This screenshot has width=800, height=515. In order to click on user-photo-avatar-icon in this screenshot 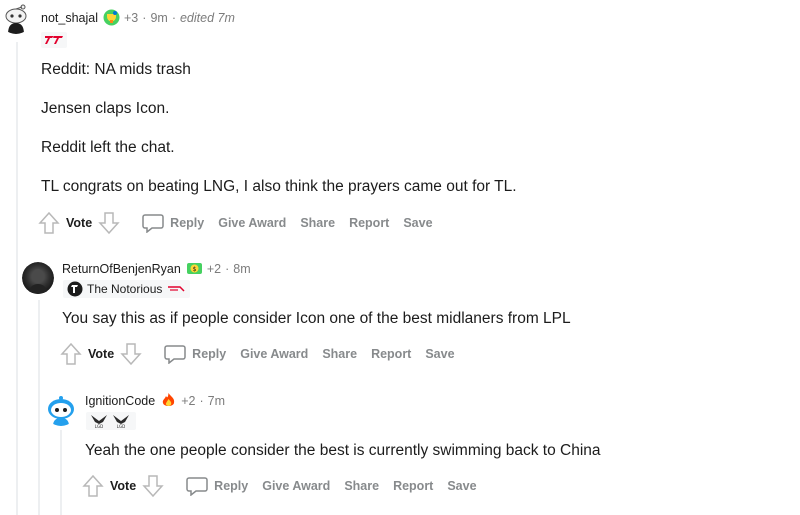, I will do `click(38, 278)`.